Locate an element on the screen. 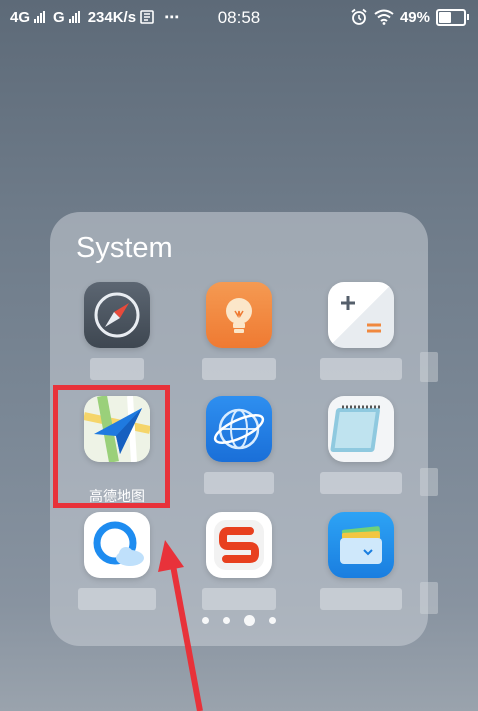  app-cloud is located at coordinates (117, 567).